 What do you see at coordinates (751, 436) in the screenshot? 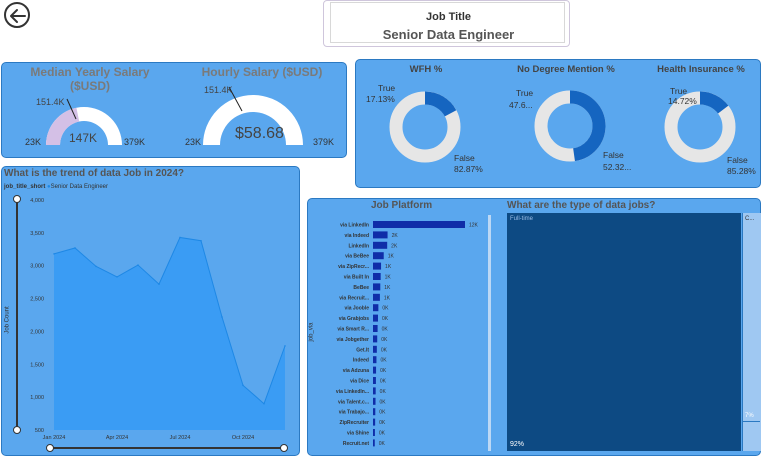
I see `treemap-small-segment` at bounding box center [751, 436].